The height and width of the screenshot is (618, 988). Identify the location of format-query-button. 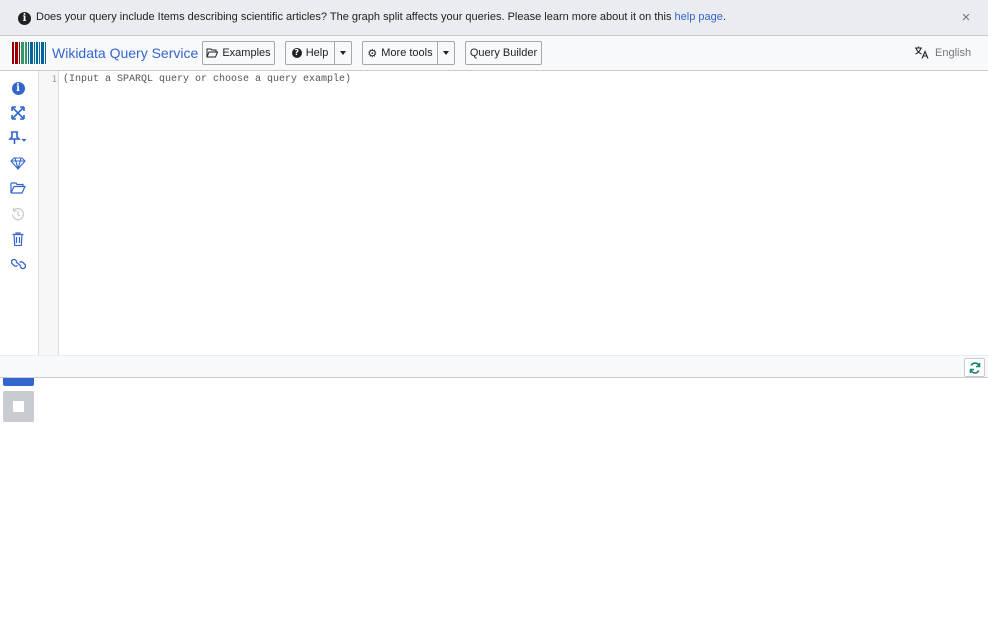
(18, 113).